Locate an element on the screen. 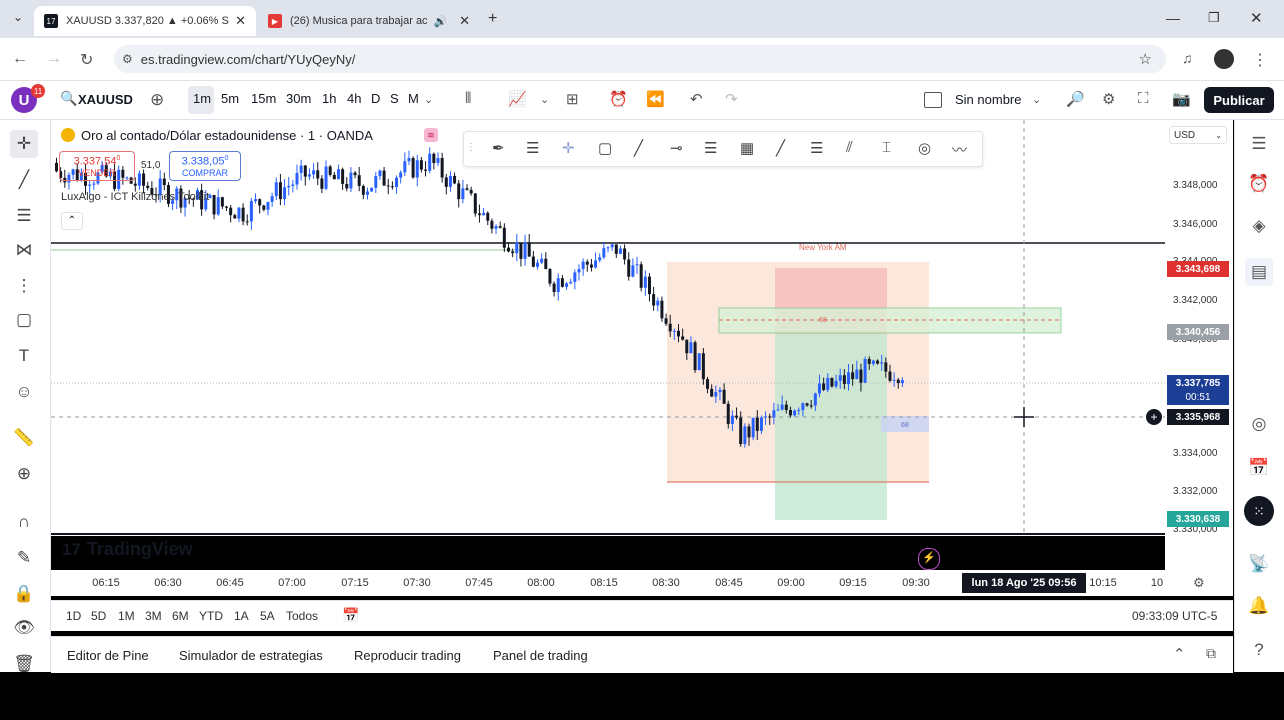 The image size is (1284, 720). collapse-legend-icon: ⌃ is located at coordinates (72, 221).